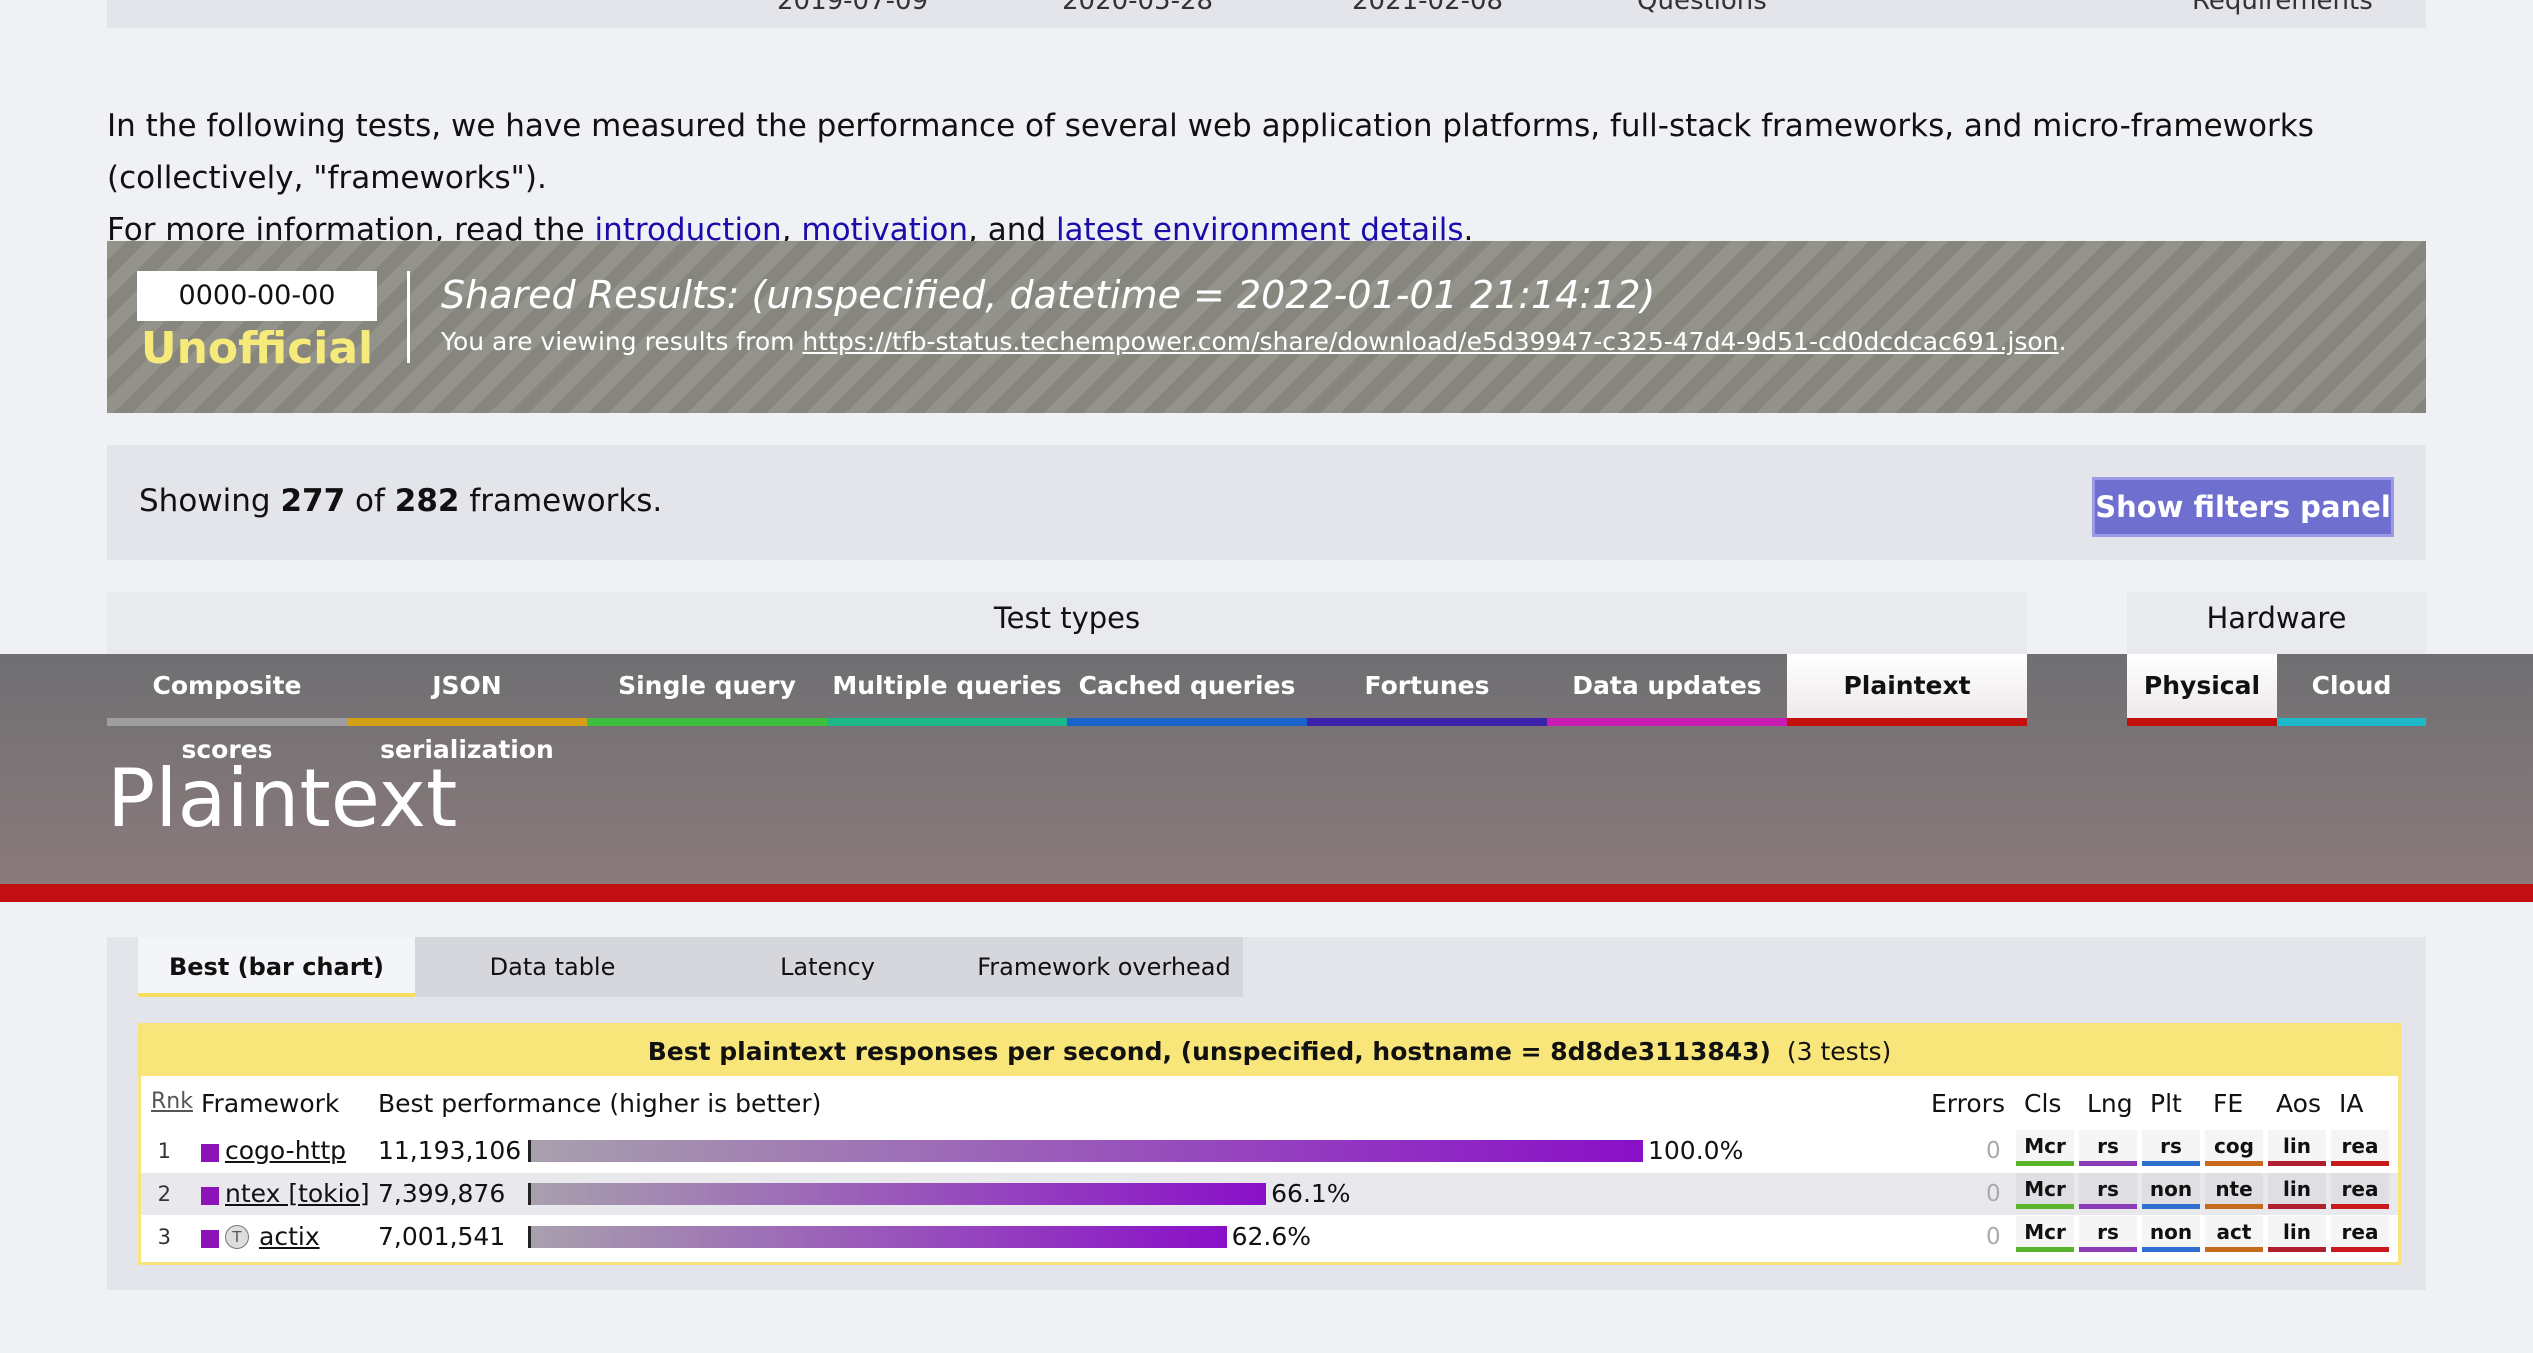  What do you see at coordinates (853, 8) in the screenshot?
I see `top-strip-date-1: 2019-07-09` at bounding box center [853, 8].